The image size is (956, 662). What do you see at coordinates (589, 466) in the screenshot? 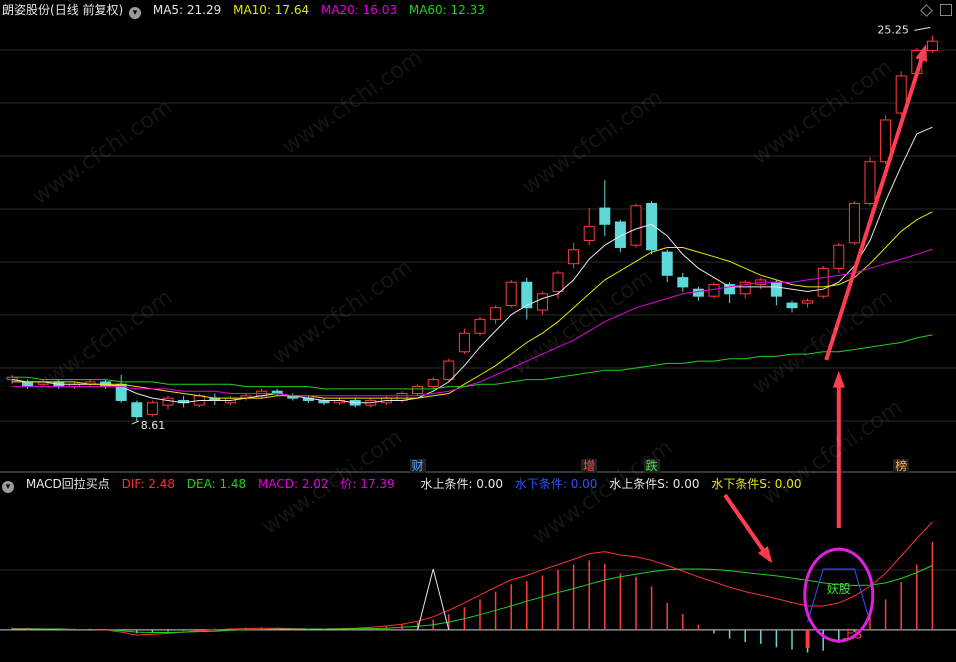
I see `event-marker: 增` at bounding box center [589, 466].